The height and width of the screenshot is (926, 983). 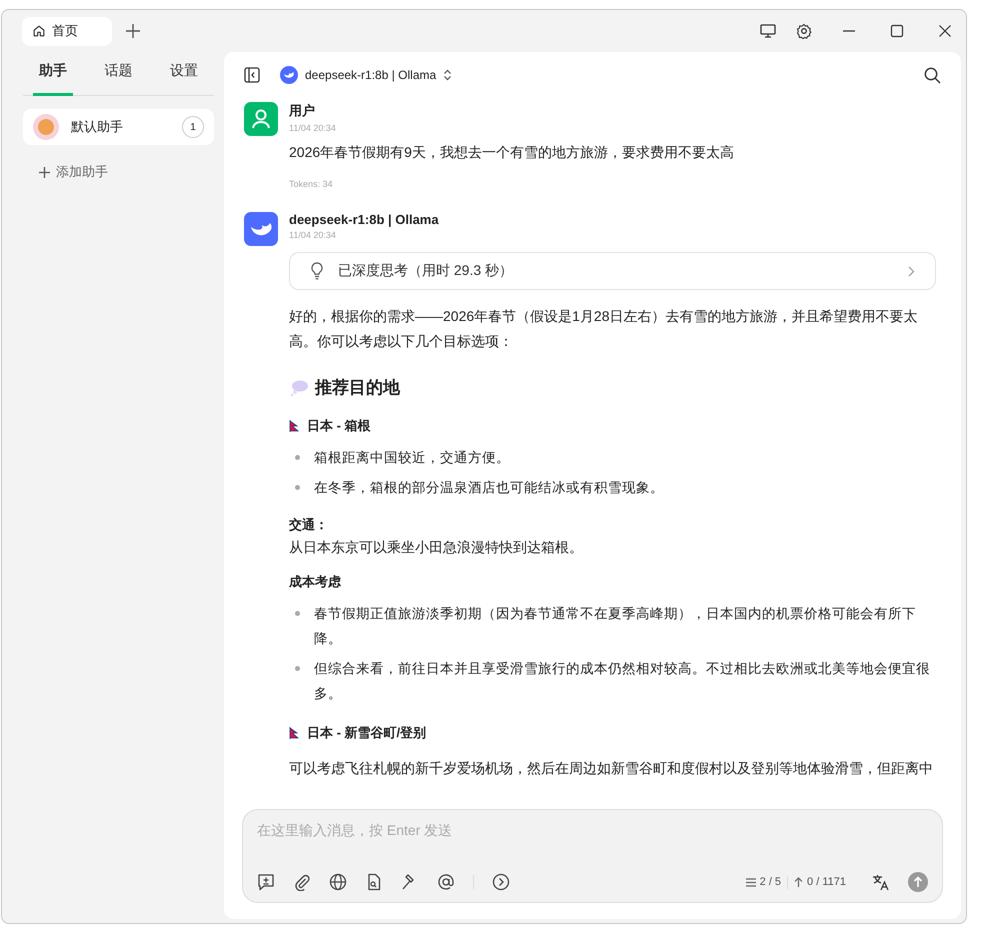 I want to click on token-usage: 0 / 1171, so click(x=826, y=882).